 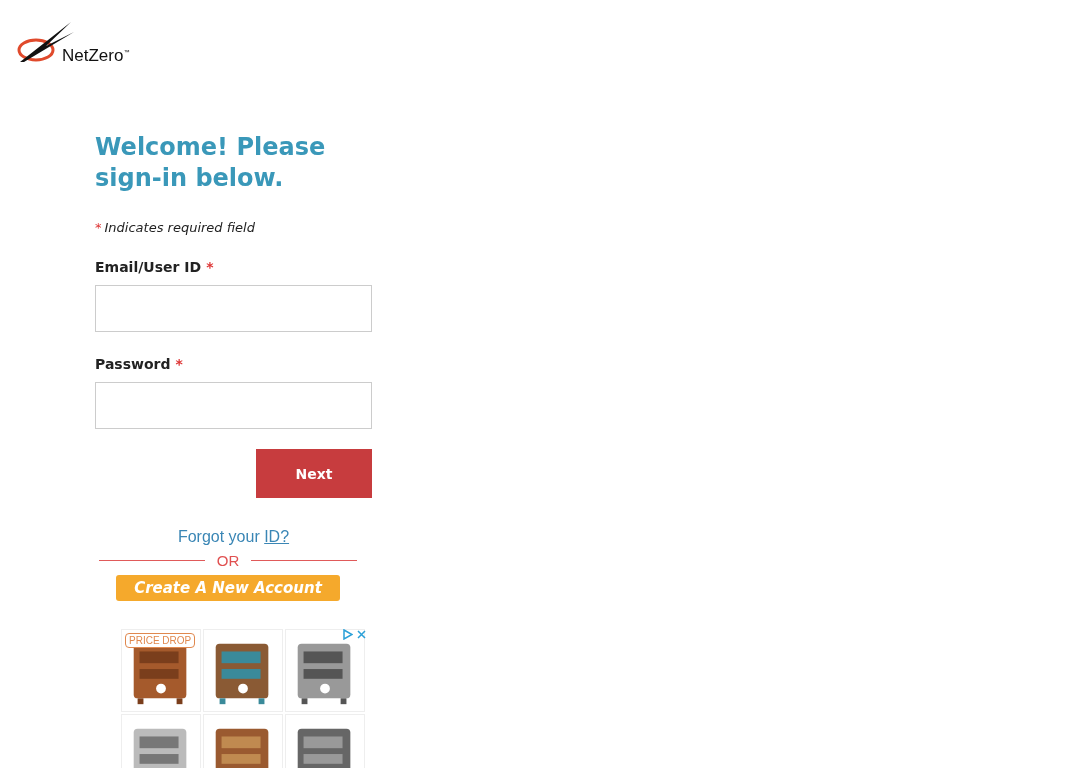 I want to click on price-drop-badge: PRICE DROP, so click(x=160, y=640).